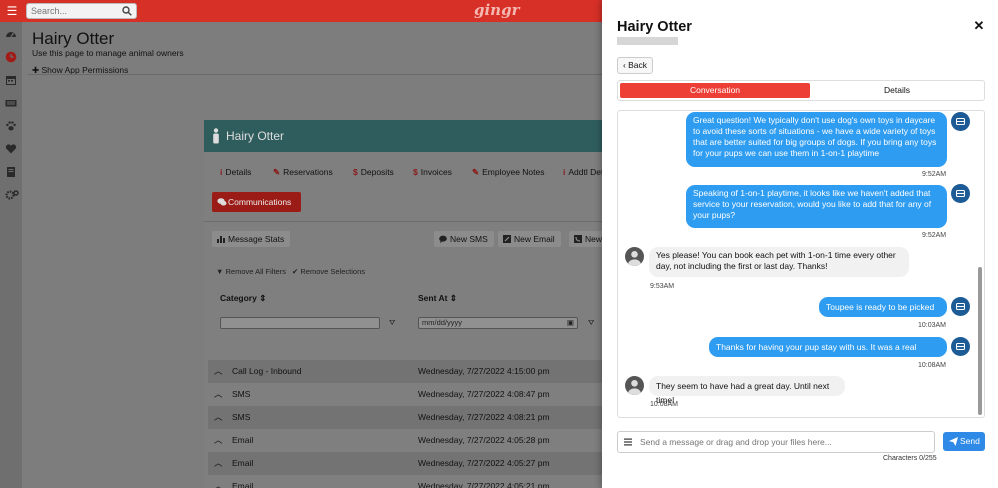 The image size is (998, 488). I want to click on message-input, so click(785, 442).